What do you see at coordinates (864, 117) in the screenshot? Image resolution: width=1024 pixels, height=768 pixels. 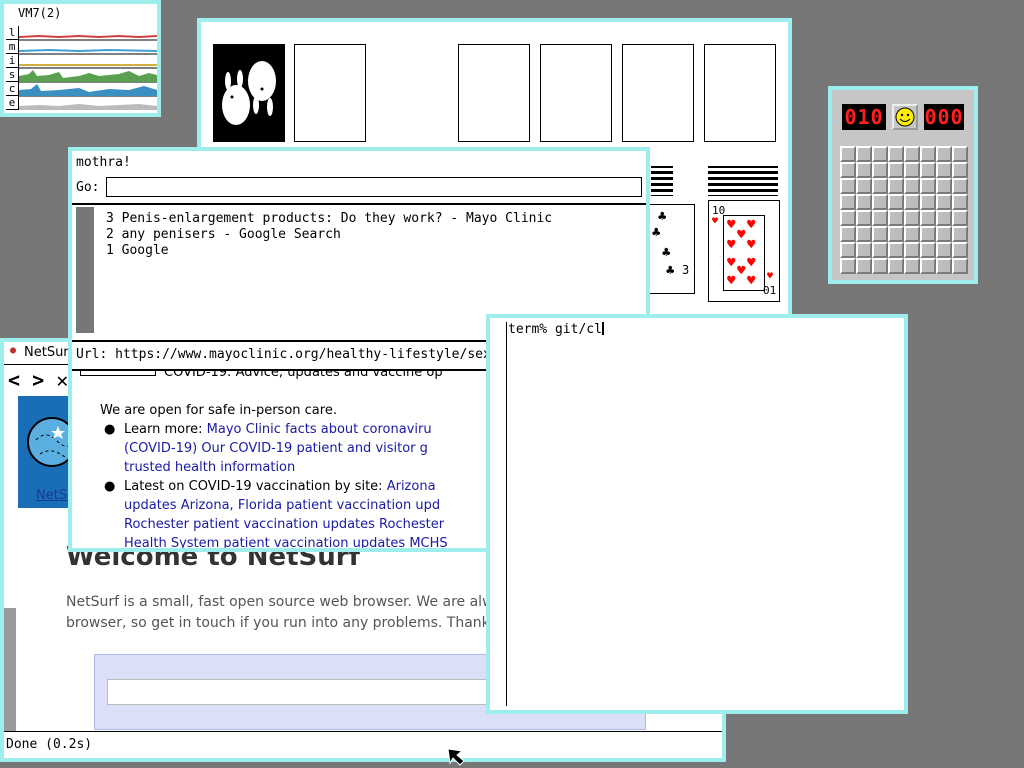 I see `mine-counter: 010` at bounding box center [864, 117].